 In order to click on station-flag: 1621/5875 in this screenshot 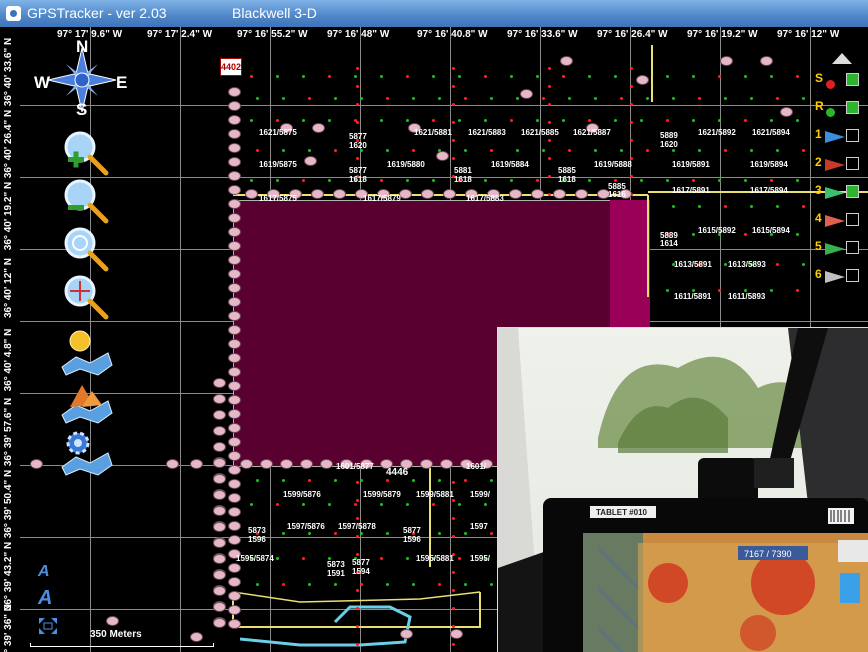, I will do `click(278, 132)`.